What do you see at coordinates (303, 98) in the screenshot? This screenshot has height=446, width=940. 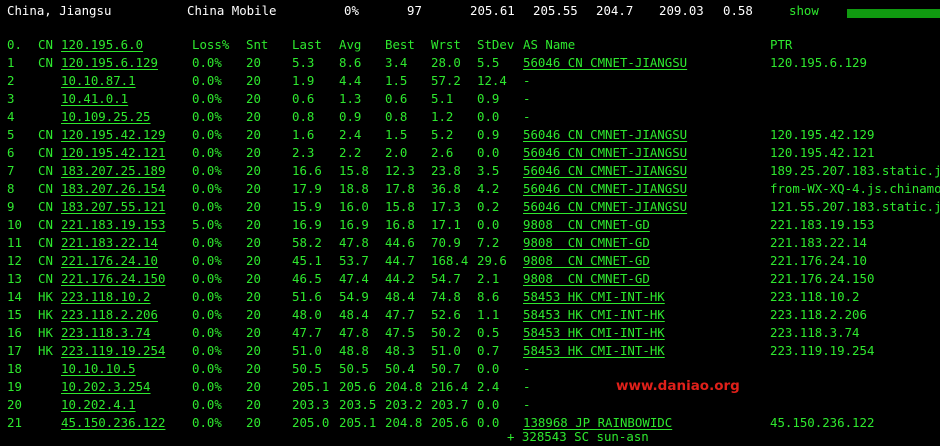 I see `hop-last: 0.6` at bounding box center [303, 98].